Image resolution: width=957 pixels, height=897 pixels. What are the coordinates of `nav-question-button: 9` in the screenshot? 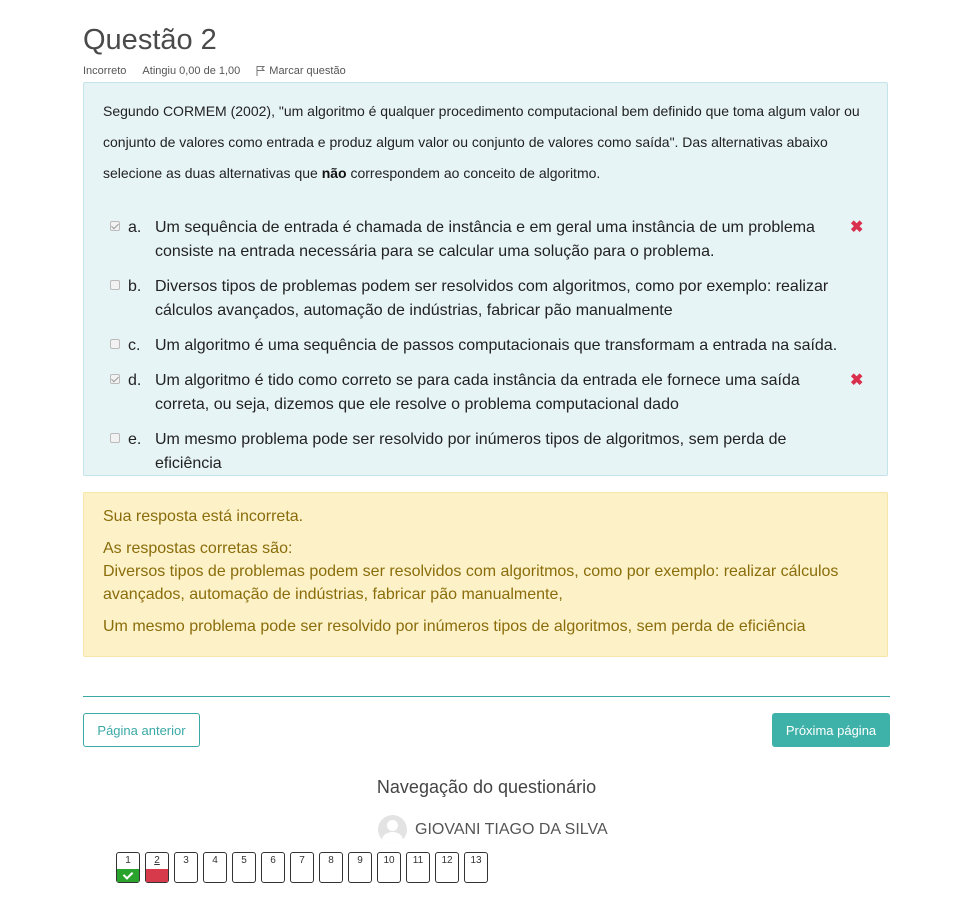 It's located at (360, 867).